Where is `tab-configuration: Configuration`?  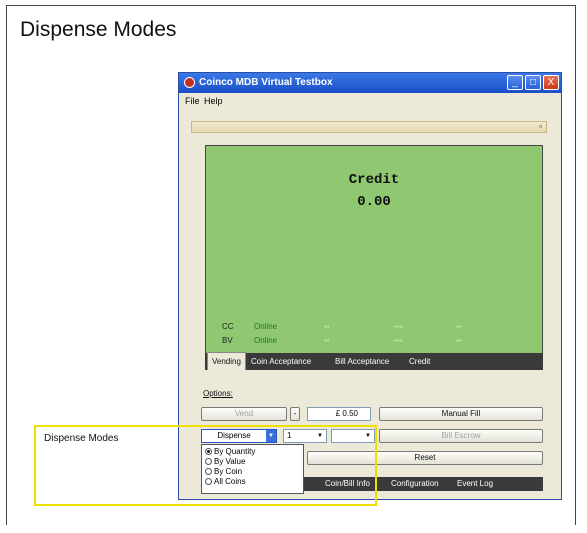
tab-configuration: Configuration is located at coordinates (415, 483).